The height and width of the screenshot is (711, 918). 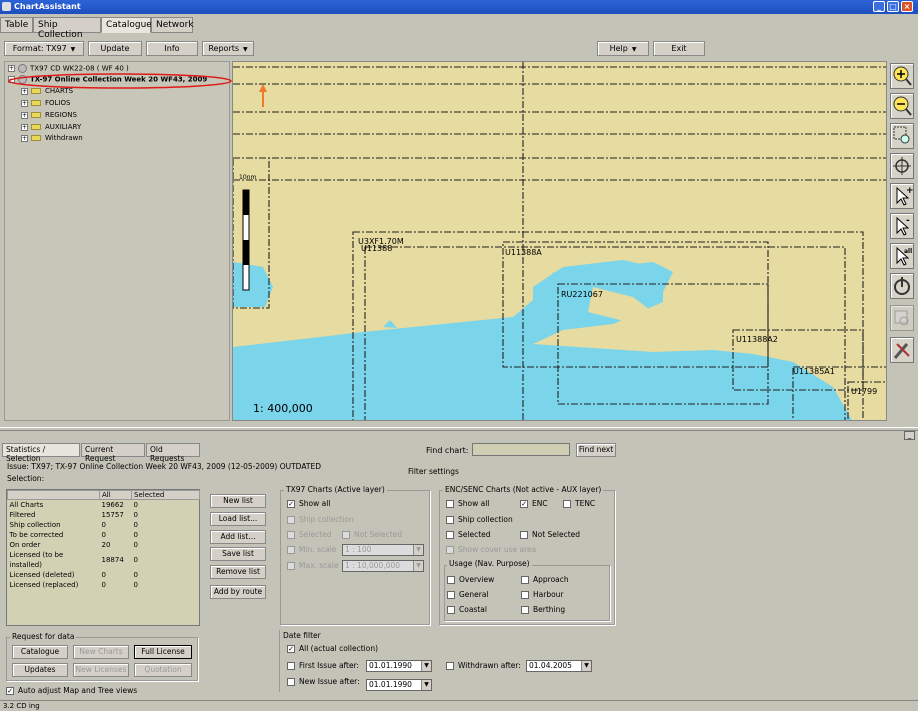 I want to click on scale-bar-label: 10nm, so click(x=248, y=177).